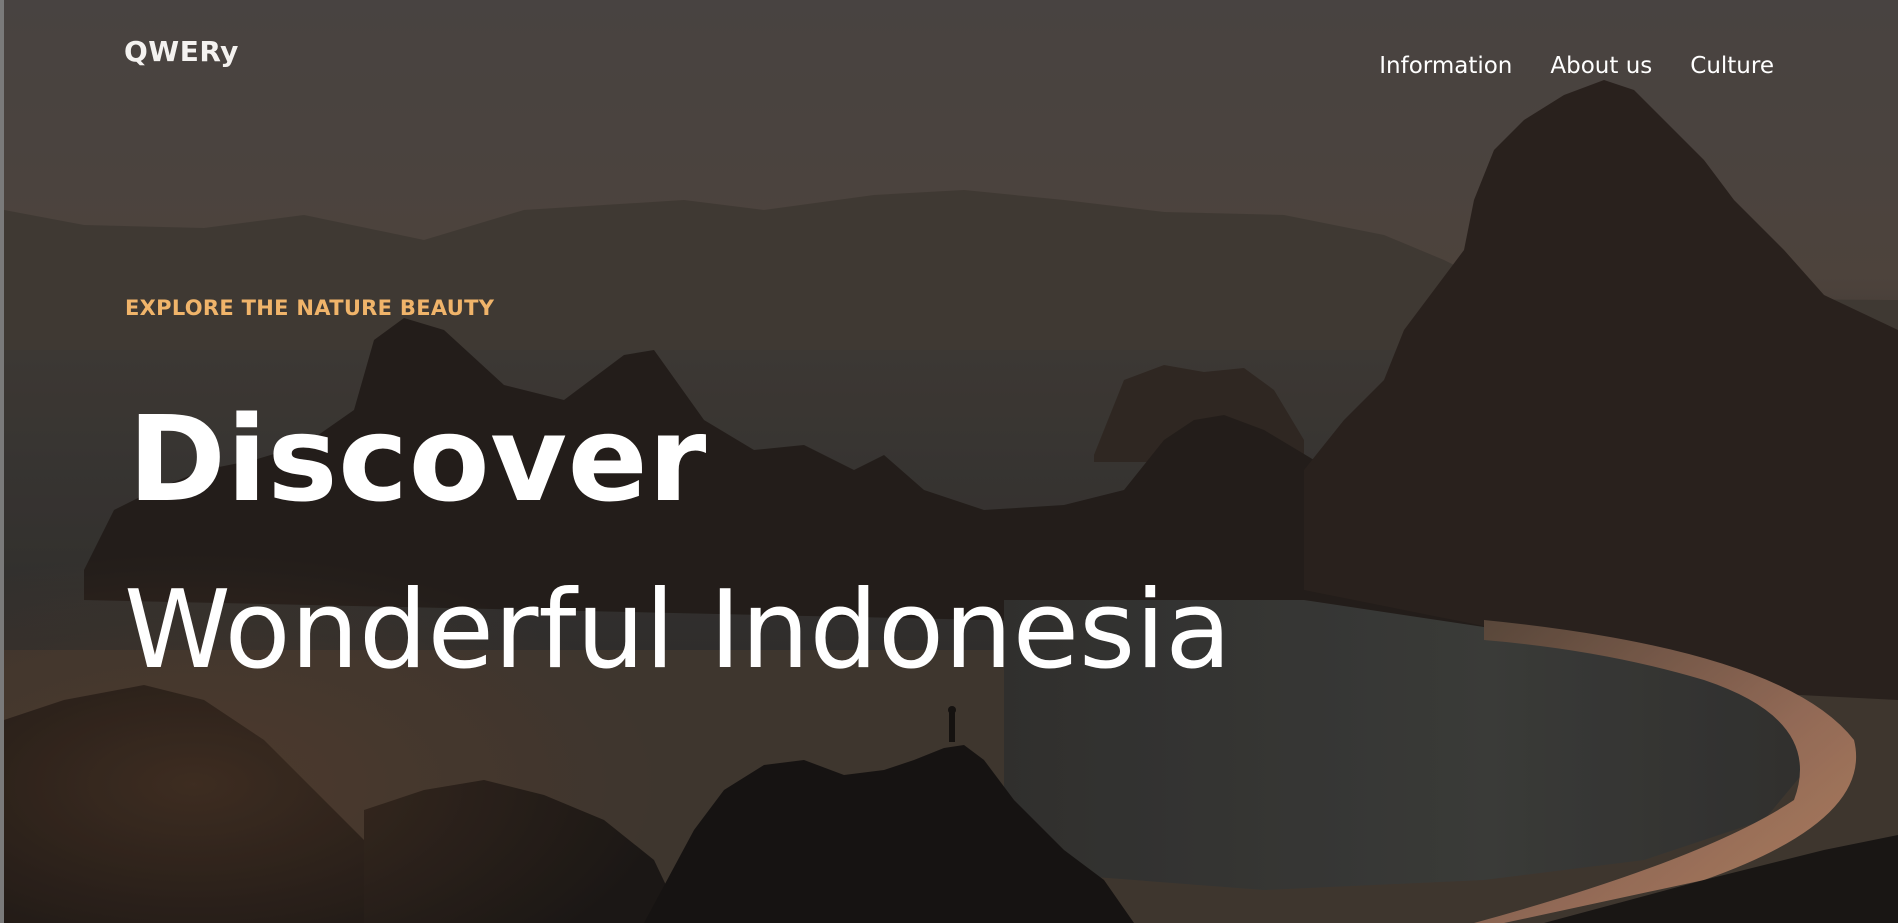 Image resolution: width=1898 pixels, height=923 pixels. I want to click on hero-title-primary: Discover, so click(417, 459).